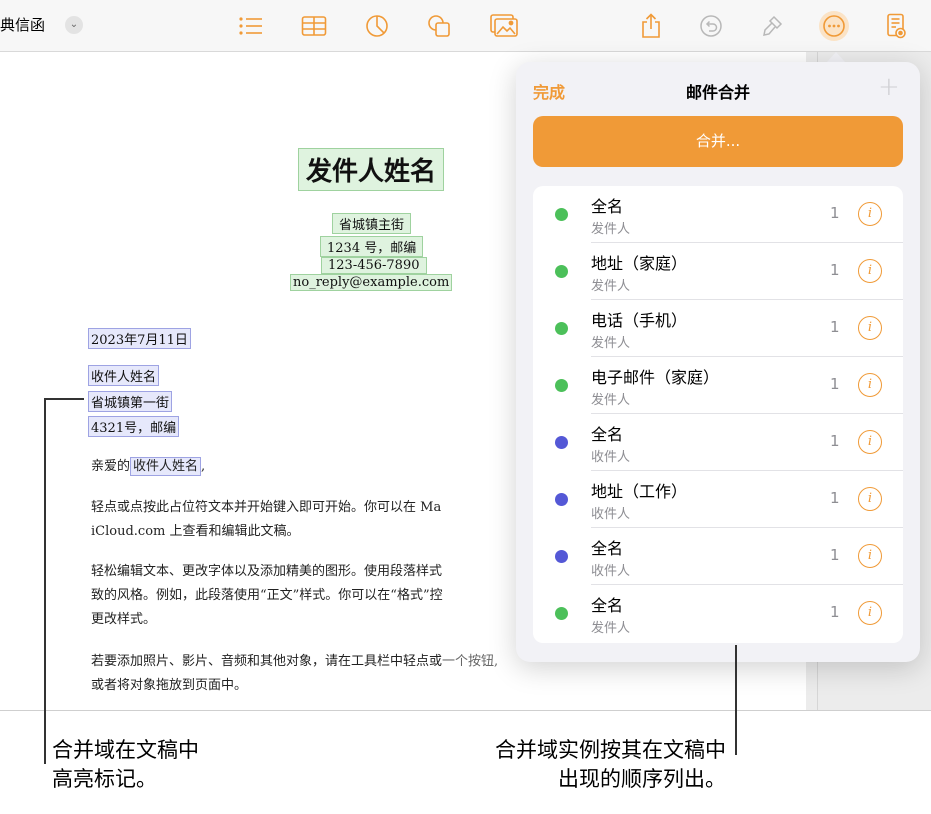  I want to click on merge-field-row: 地址（家庭） 发件人 1 i, so click(718, 271).